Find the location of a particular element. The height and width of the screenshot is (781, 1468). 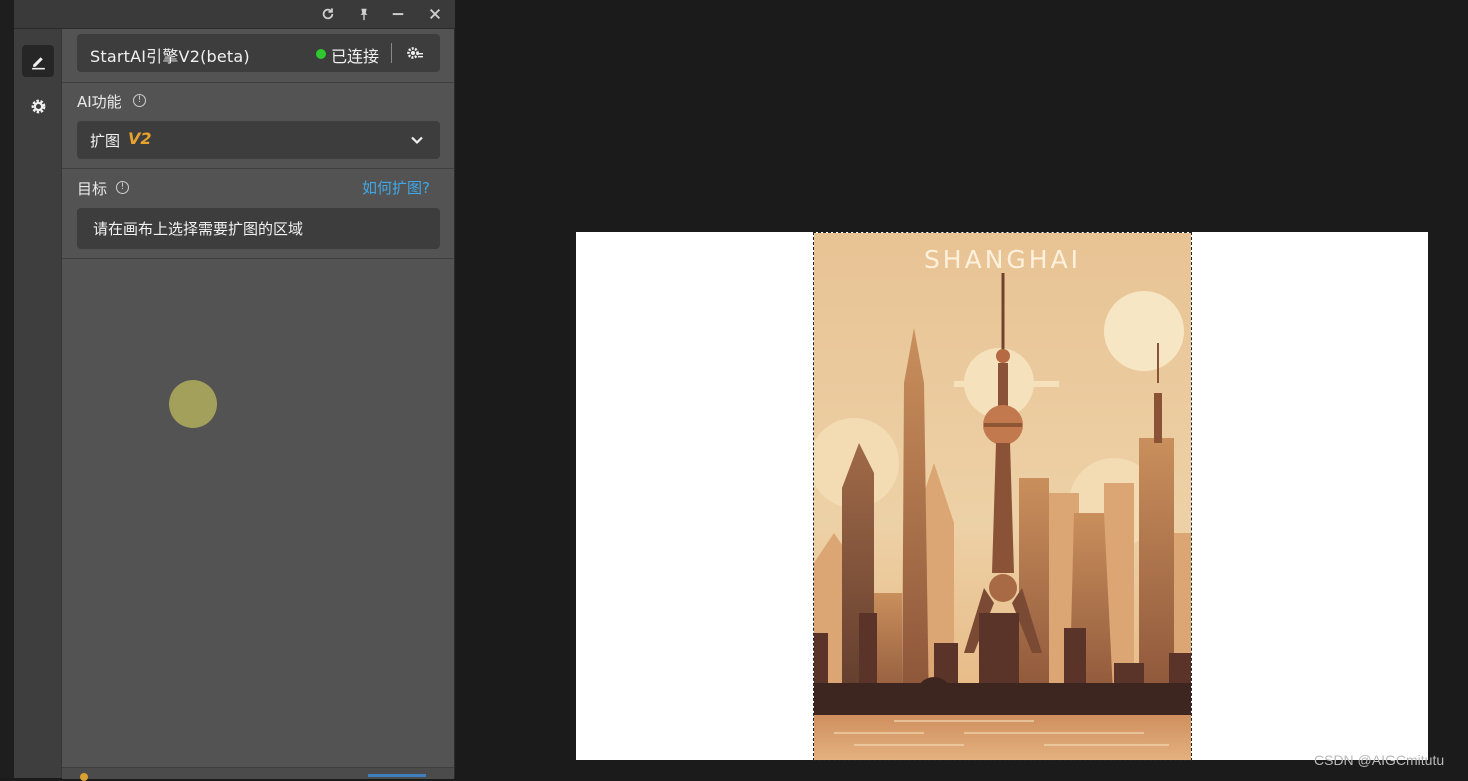

minimize-icon is located at coordinates (398, 14).